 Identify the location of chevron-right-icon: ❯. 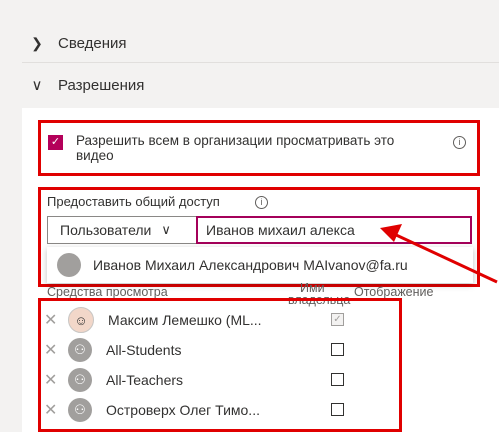
(37, 42).